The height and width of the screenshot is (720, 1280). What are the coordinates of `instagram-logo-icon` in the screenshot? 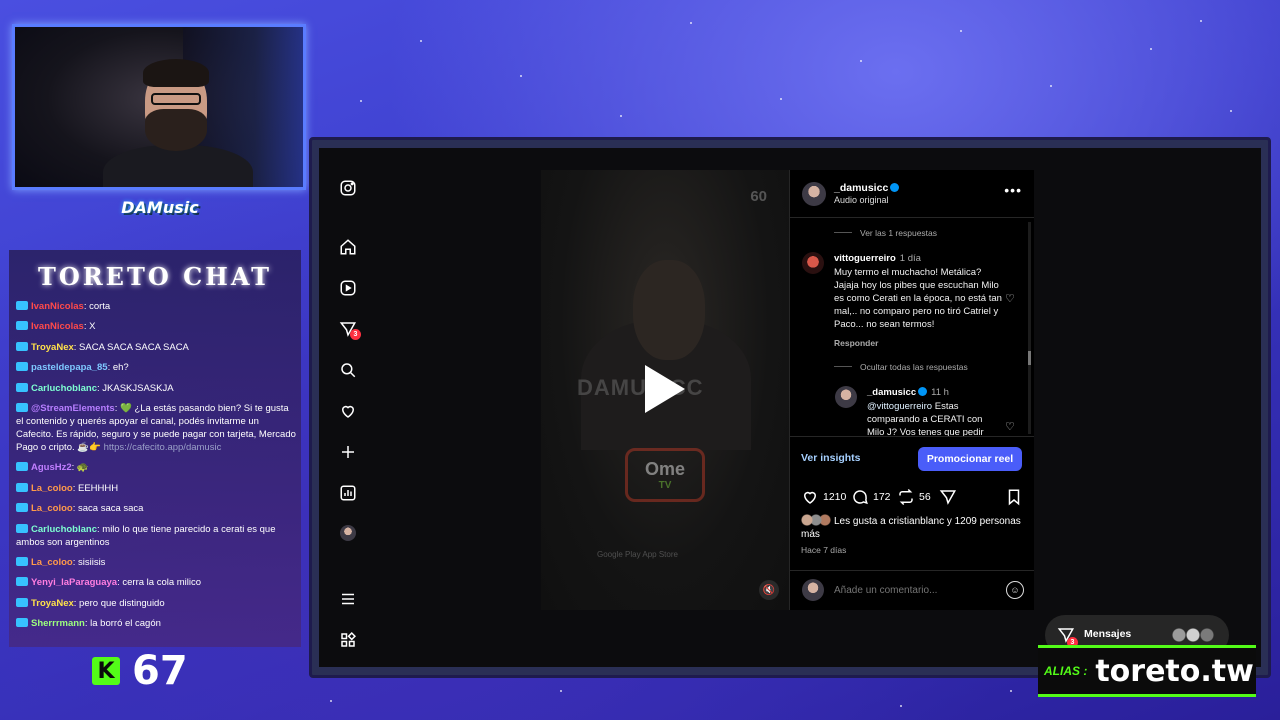 It's located at (348, 188).